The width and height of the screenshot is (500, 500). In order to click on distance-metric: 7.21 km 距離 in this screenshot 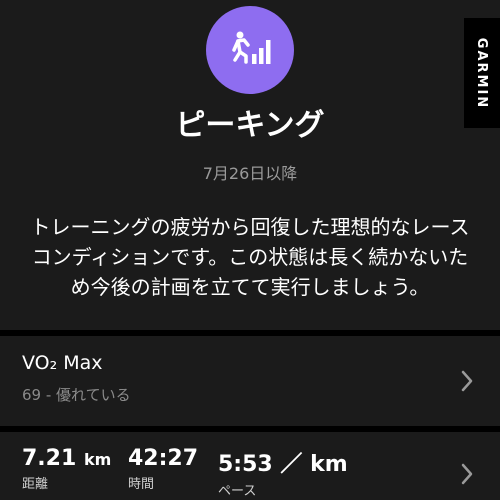, I will do `click(66, 469)`.